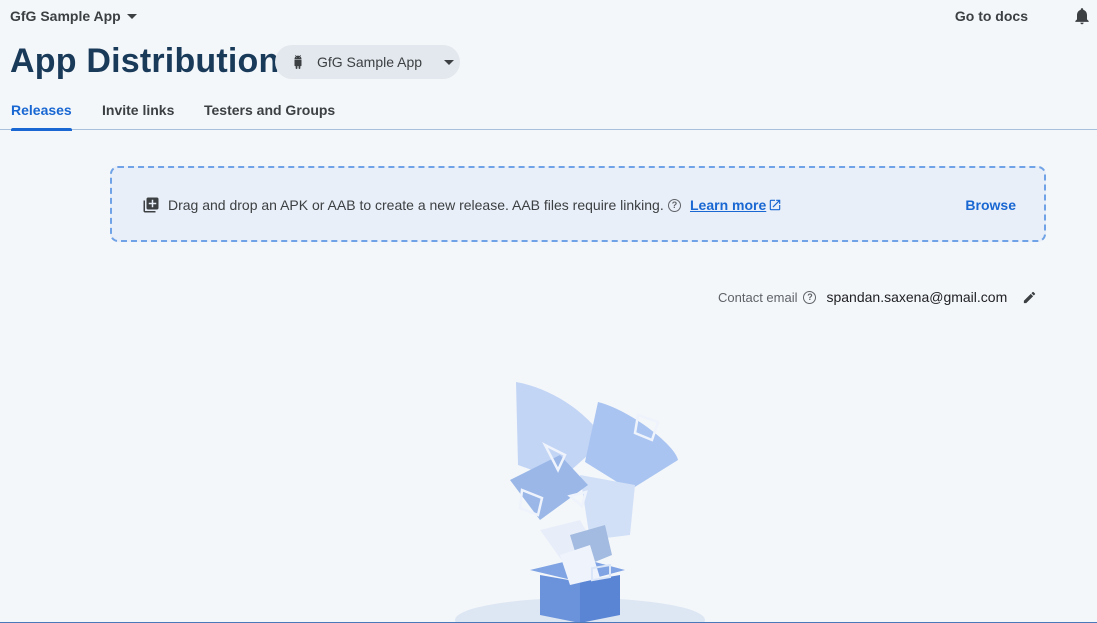 Image resolution: width=1097 pixels, height=623 pixels. Describe the element at coordinates (1029, 297) in the screenshot. I see `edit-icon` at that location.